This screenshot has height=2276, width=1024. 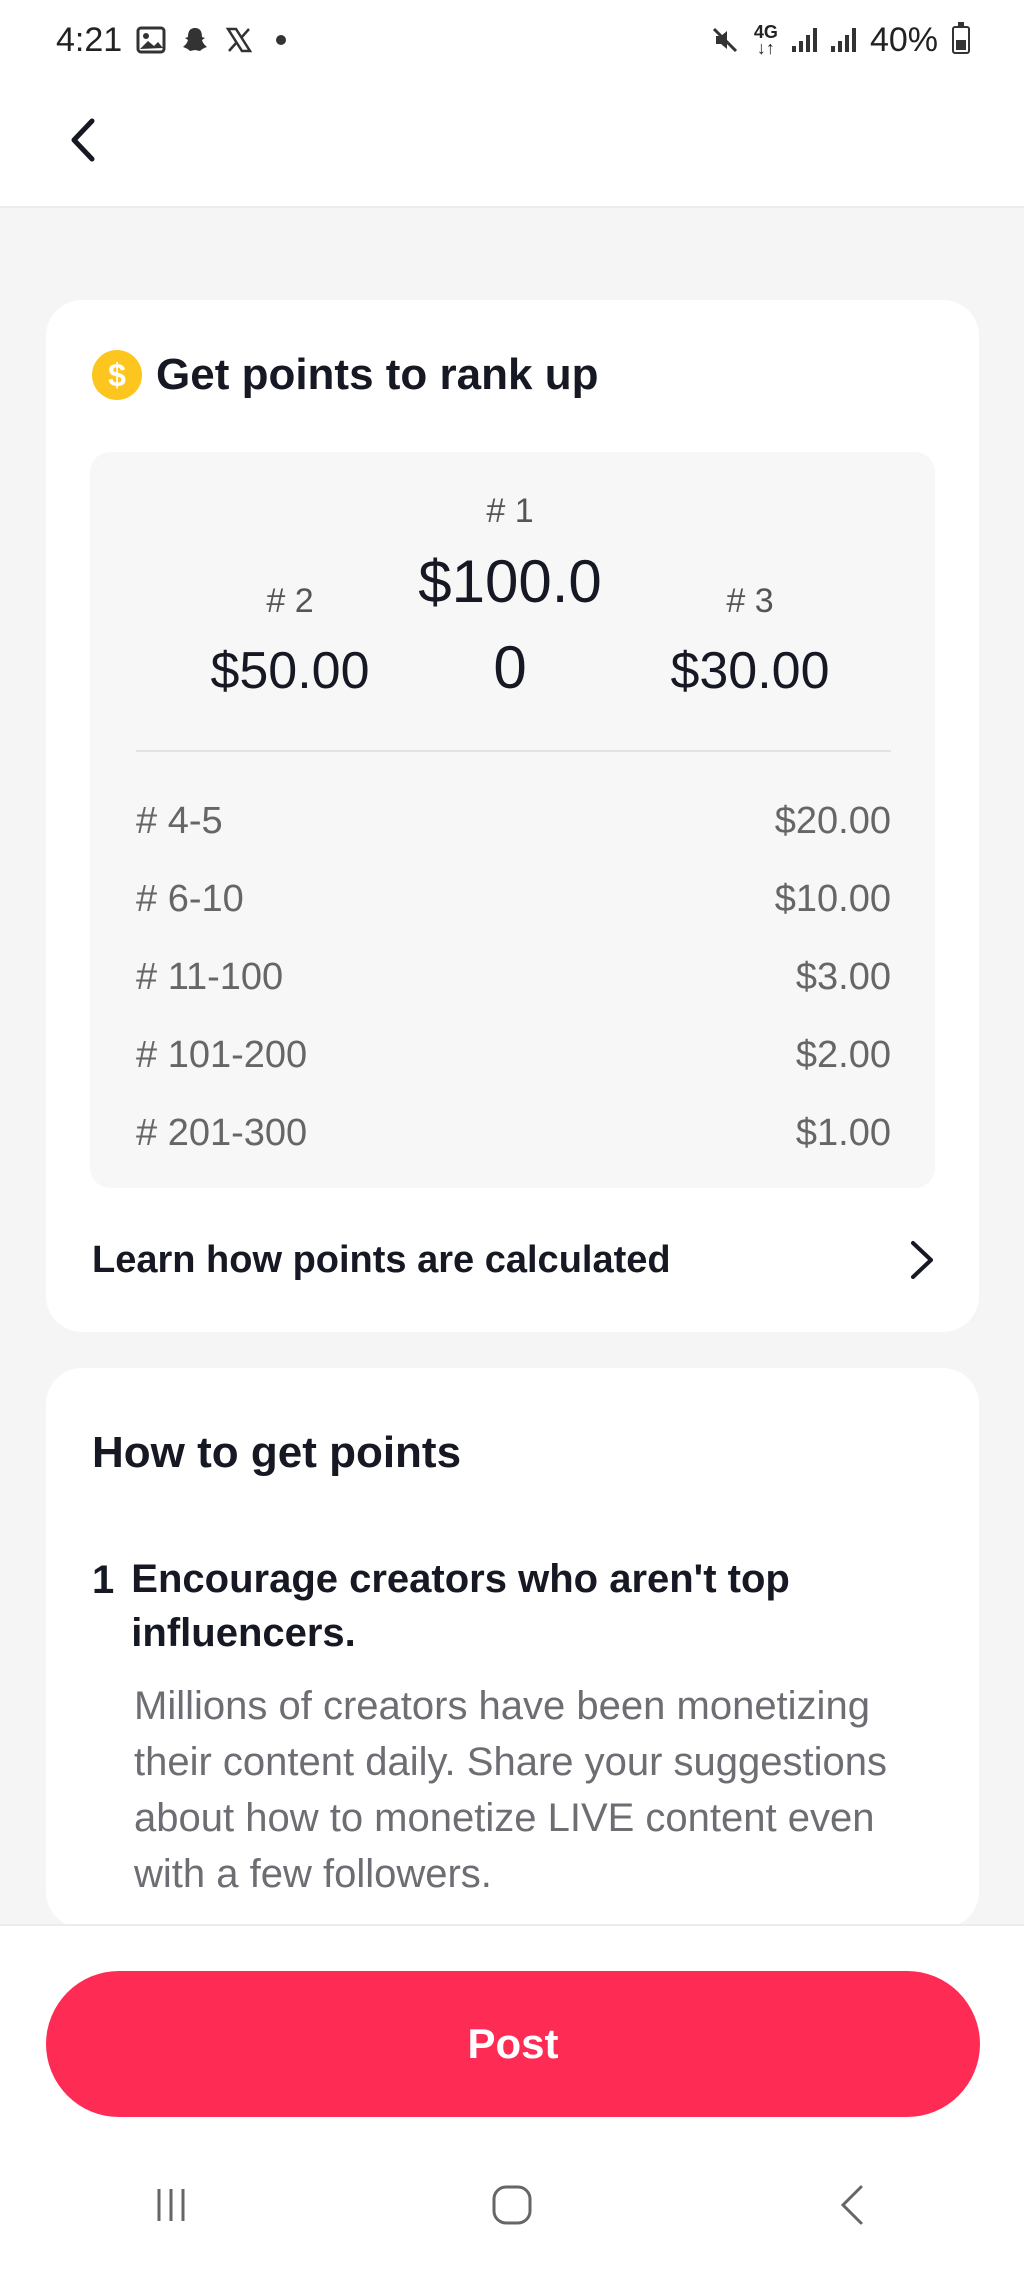 I want to click on status-bar: 4:21 4G ↓↑ 40%, so click(x=512, y=40).